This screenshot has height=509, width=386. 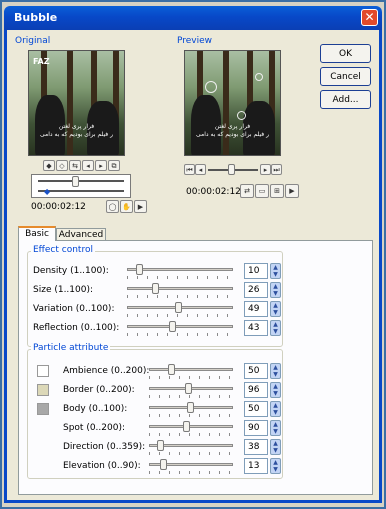 What do you see at coordinates (189, 329) in the screenshot?
I see `effect-control-row: Reflection (0..100): 43 ▲ ▼` at bounding box center [189, 329].